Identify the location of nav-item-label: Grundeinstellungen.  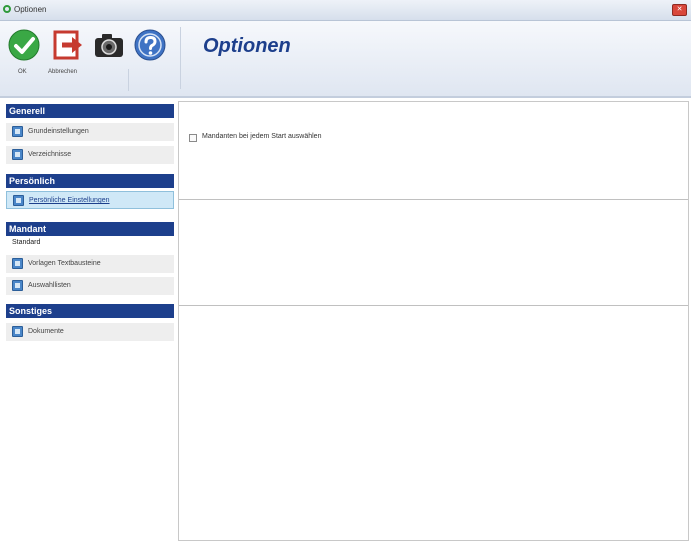
(58, 131).